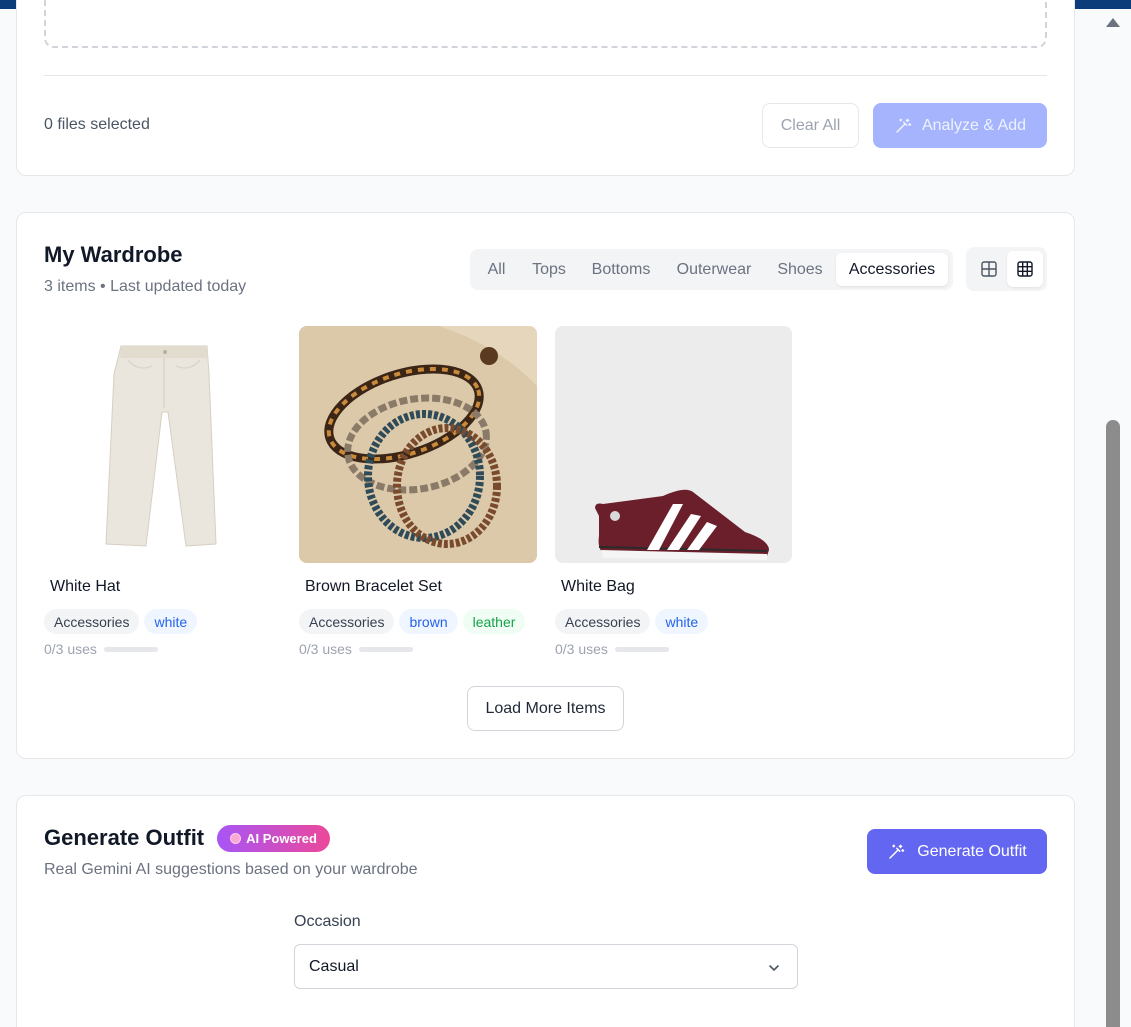 This screenshot has width=1131, height=1027. I want to click on wardrobe-item-card: White Hat Accessories white 0/3 uses, so click(163, 491).